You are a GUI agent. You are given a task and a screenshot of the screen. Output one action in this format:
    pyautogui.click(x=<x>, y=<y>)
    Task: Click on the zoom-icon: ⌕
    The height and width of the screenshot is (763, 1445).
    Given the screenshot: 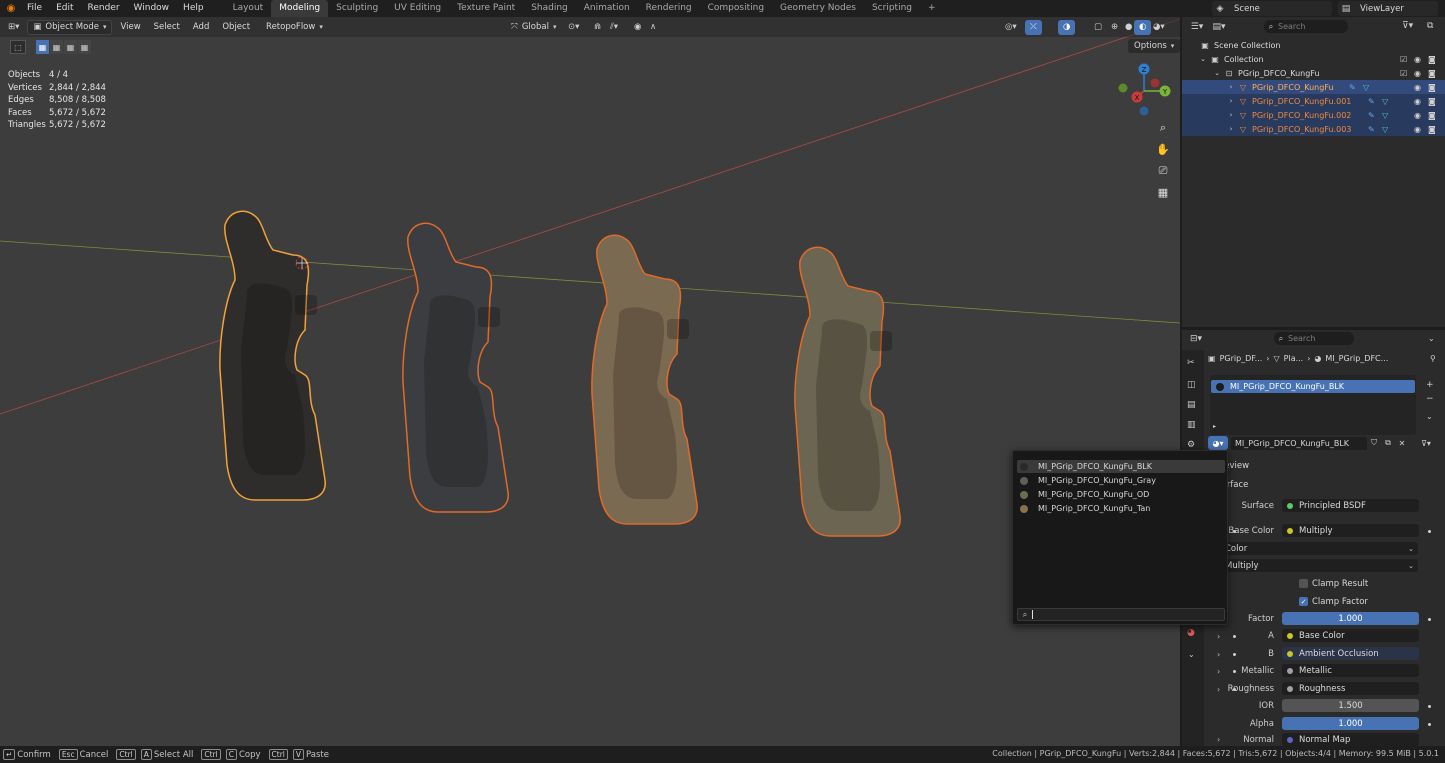 What is the action you would take?
    pyautogui.click(x=1163, y=128)
    